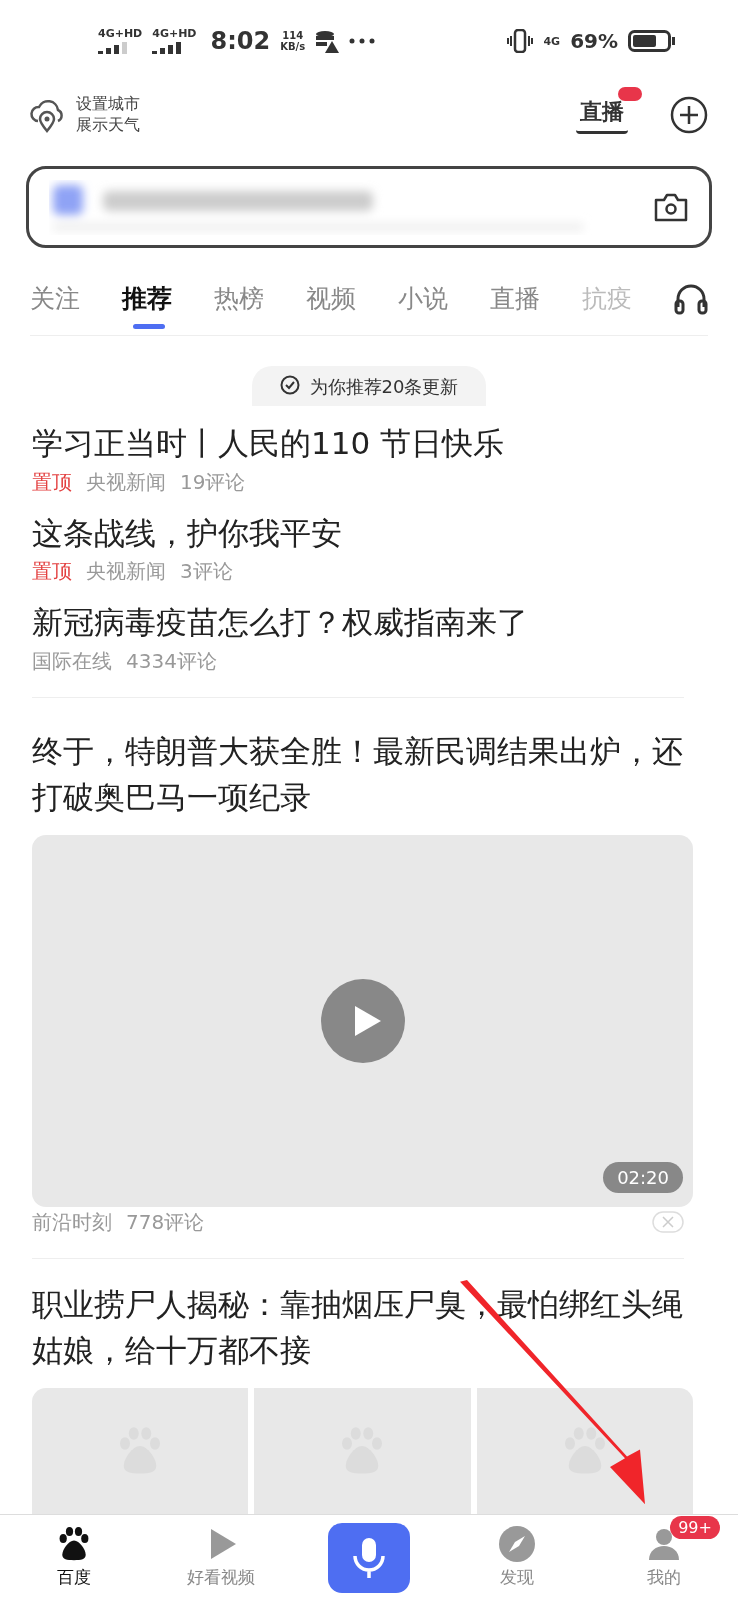  Describe the element at coordinates (594, 41) in the screenshot. I see `battery-percent: 69%` at that location.